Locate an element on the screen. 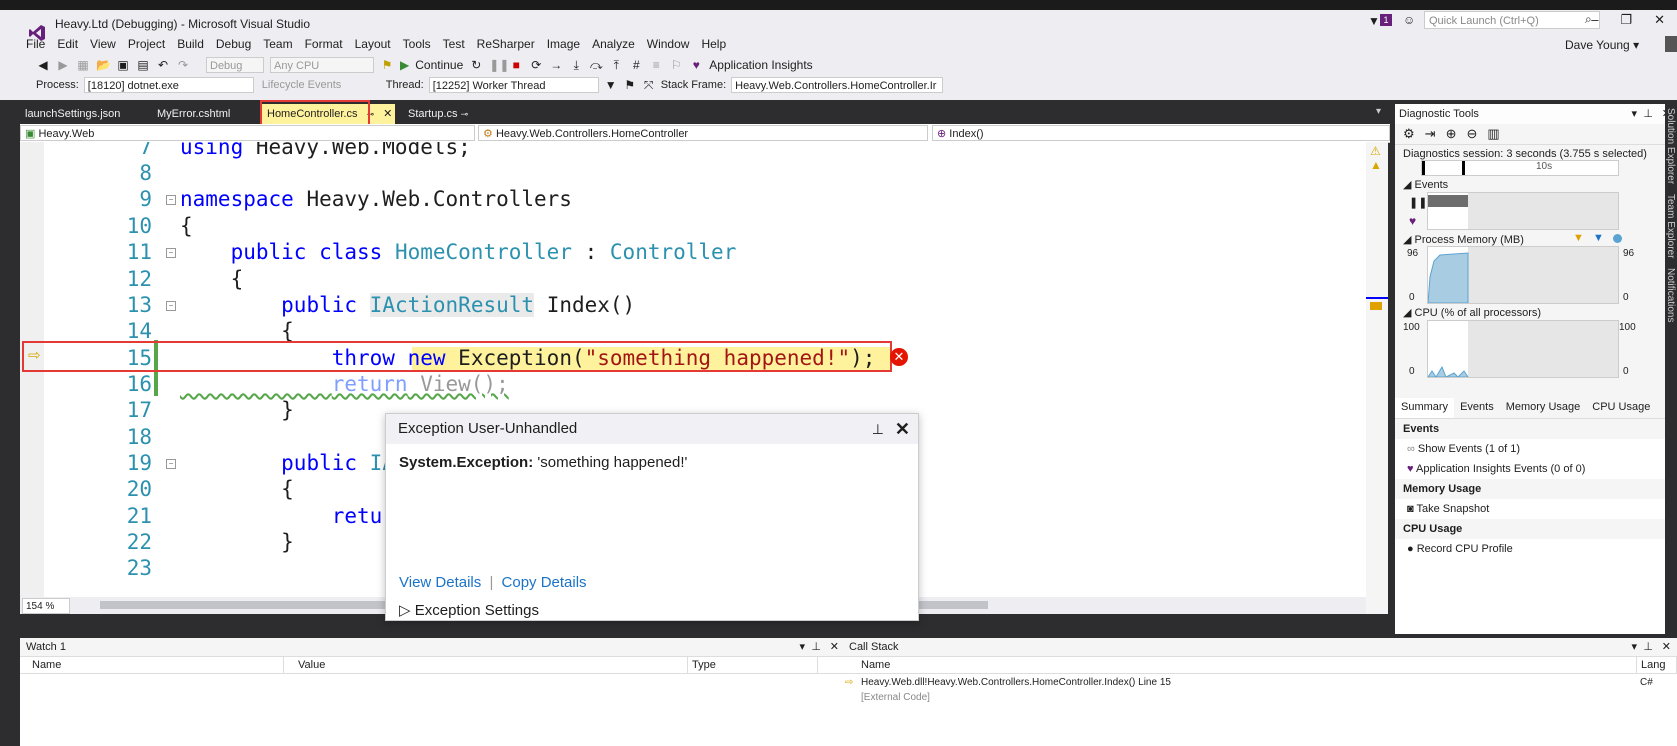 The image size is (1677, 746). menu-test: Test is located at coordinates (458, 44).